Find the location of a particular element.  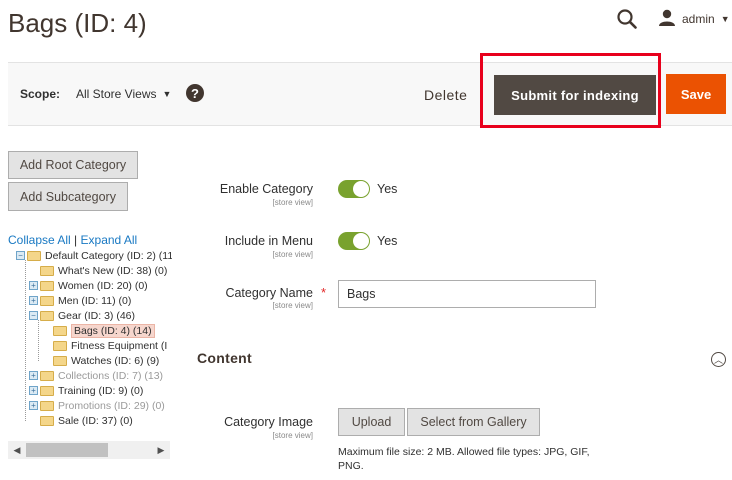

tree-node-label: Collections (ID: 7) (13) is located at coordinates (110, 376).